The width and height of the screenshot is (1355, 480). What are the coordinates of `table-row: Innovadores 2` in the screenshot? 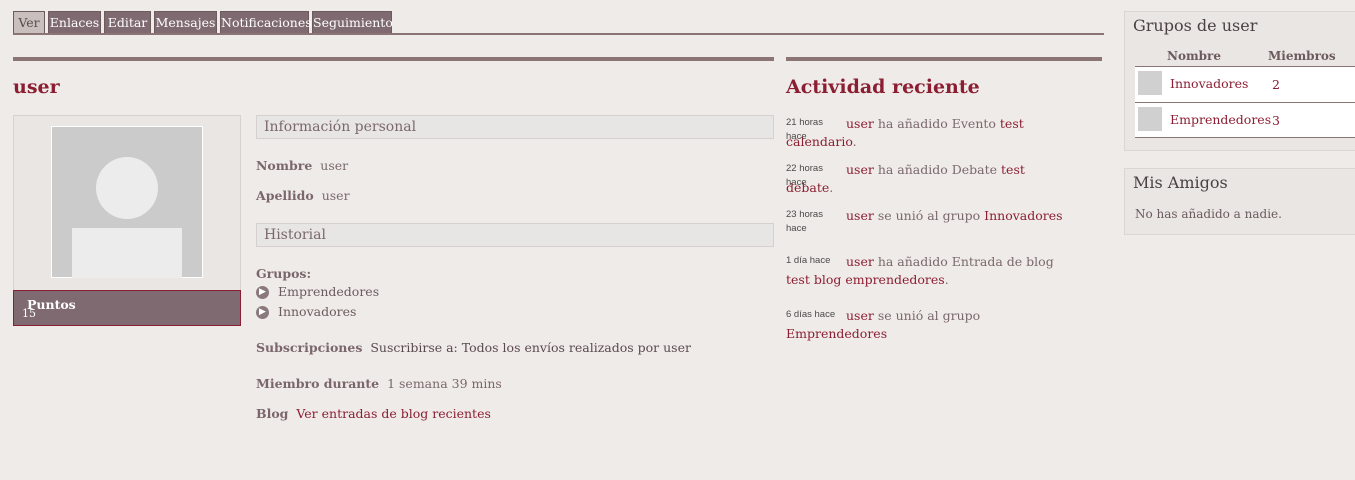 It's located at (1245, 84).